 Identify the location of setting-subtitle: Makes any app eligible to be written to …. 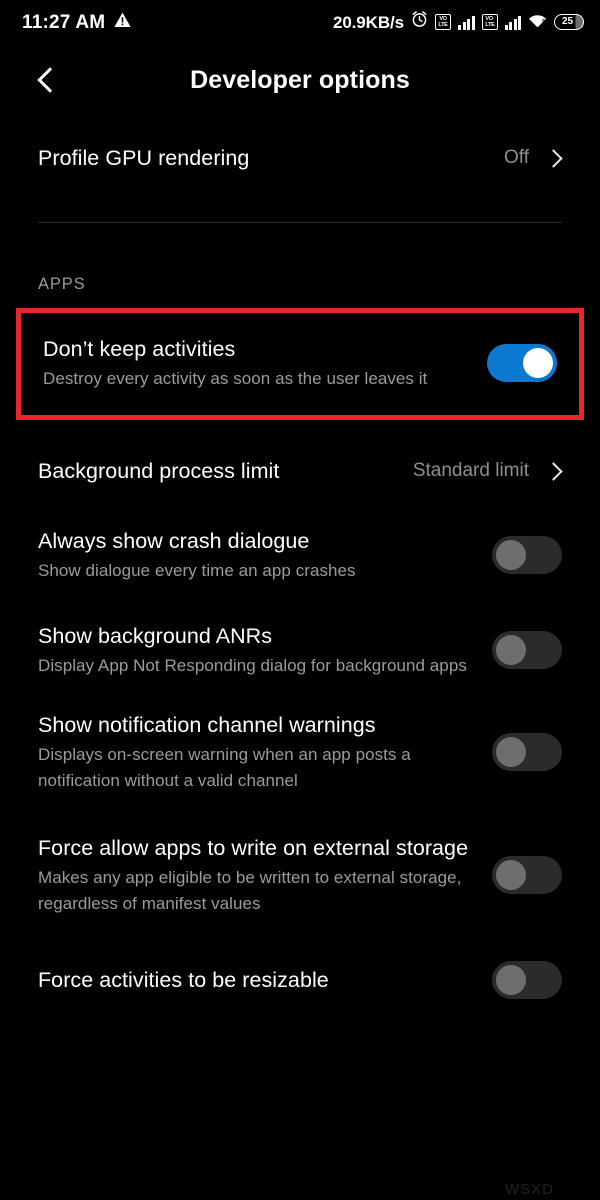
(250, 890).